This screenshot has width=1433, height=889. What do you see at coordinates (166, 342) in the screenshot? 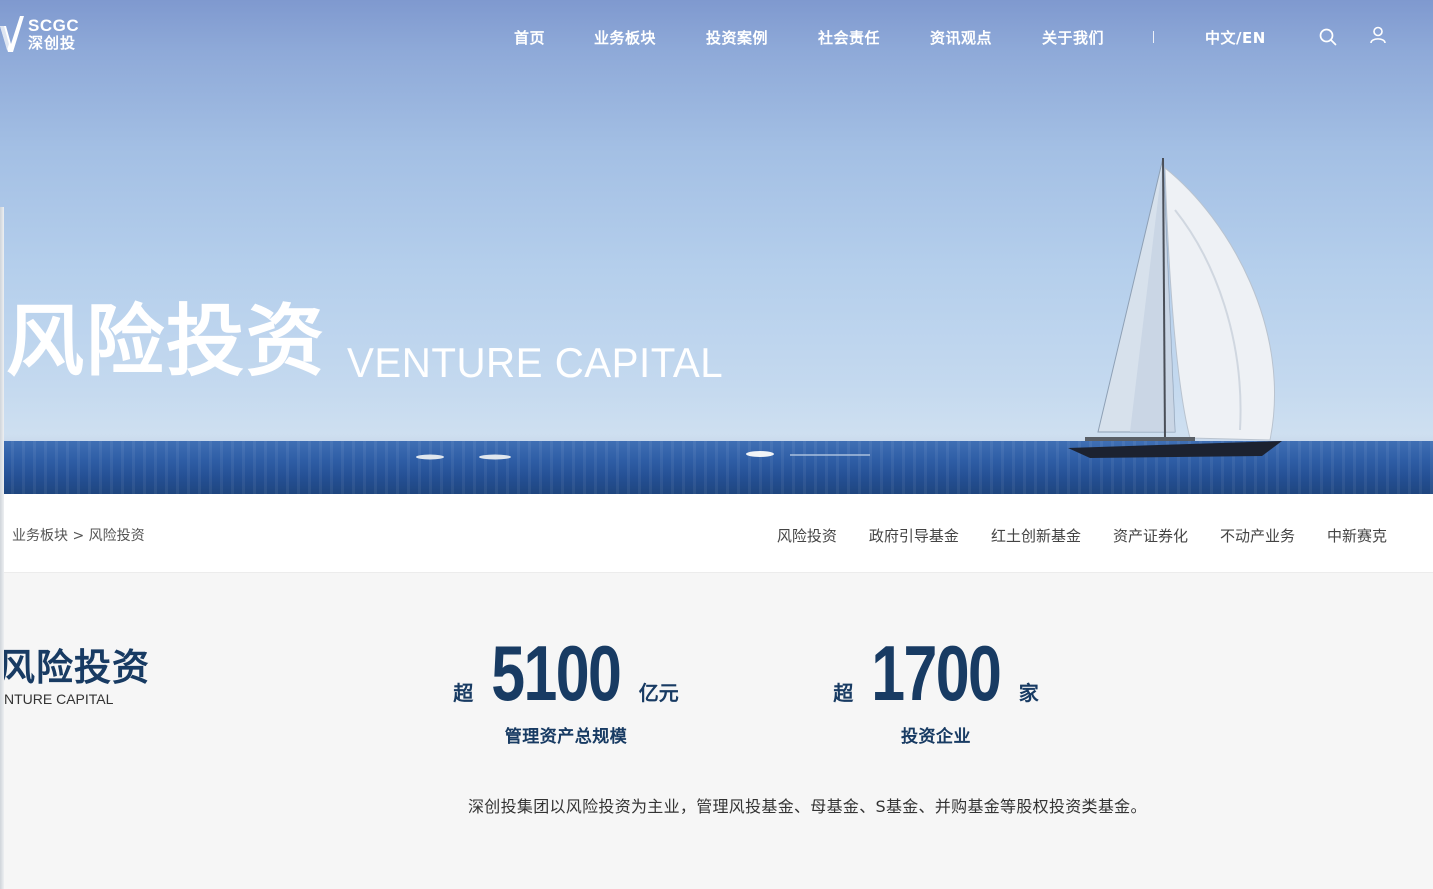
I see `hero-title: 风险投资` at bounding box center [166, 342].